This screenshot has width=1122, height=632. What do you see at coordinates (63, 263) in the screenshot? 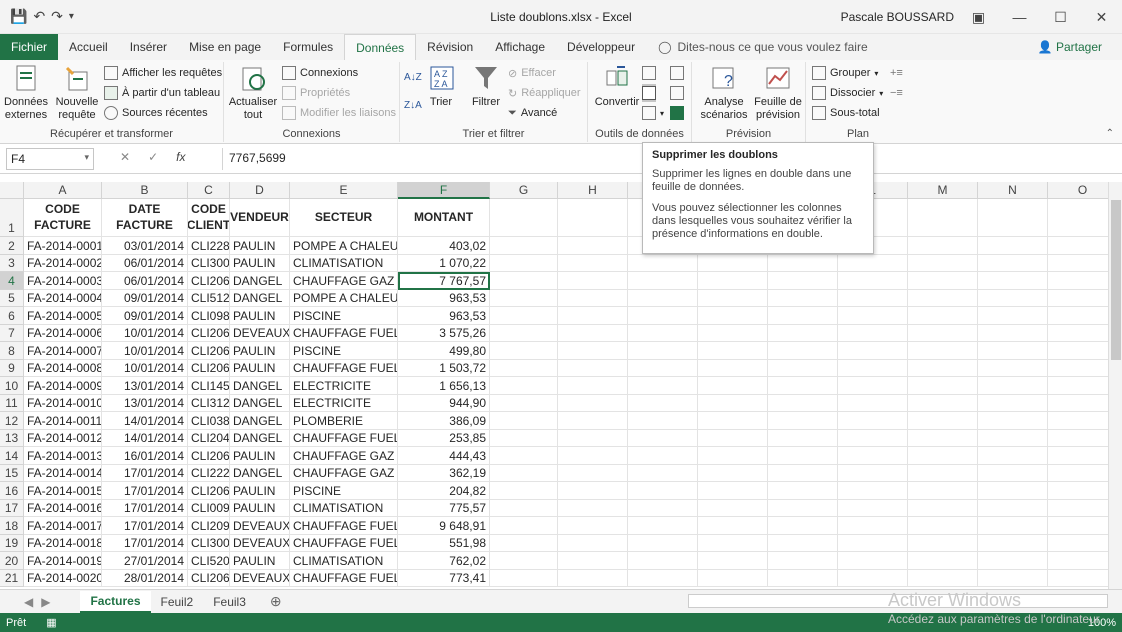
I see `cell-a3: FA-2014-0002` at bounding box center [63, 263].